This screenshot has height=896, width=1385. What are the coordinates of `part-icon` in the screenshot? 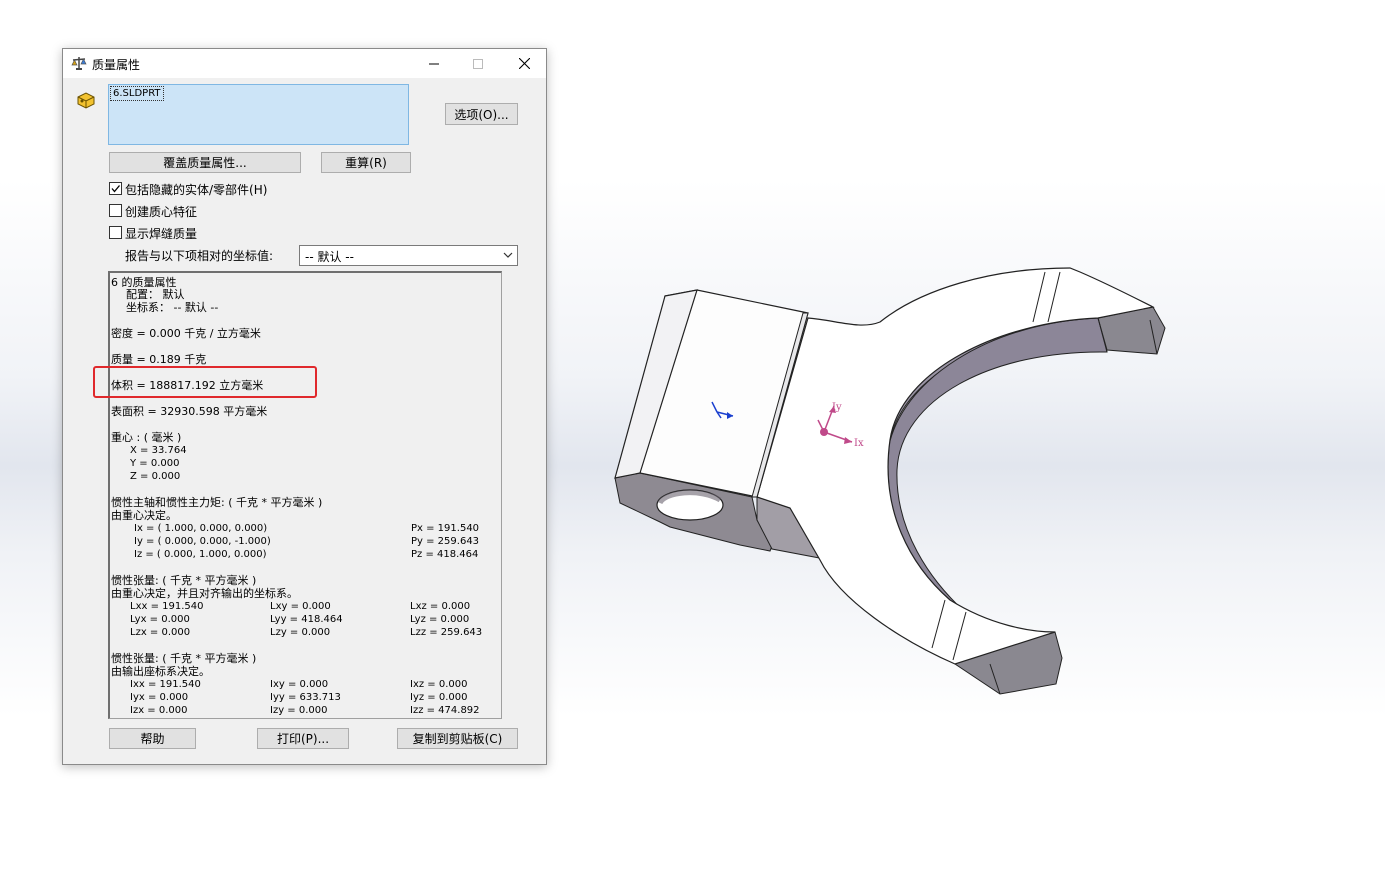 It's located at (86, 100).